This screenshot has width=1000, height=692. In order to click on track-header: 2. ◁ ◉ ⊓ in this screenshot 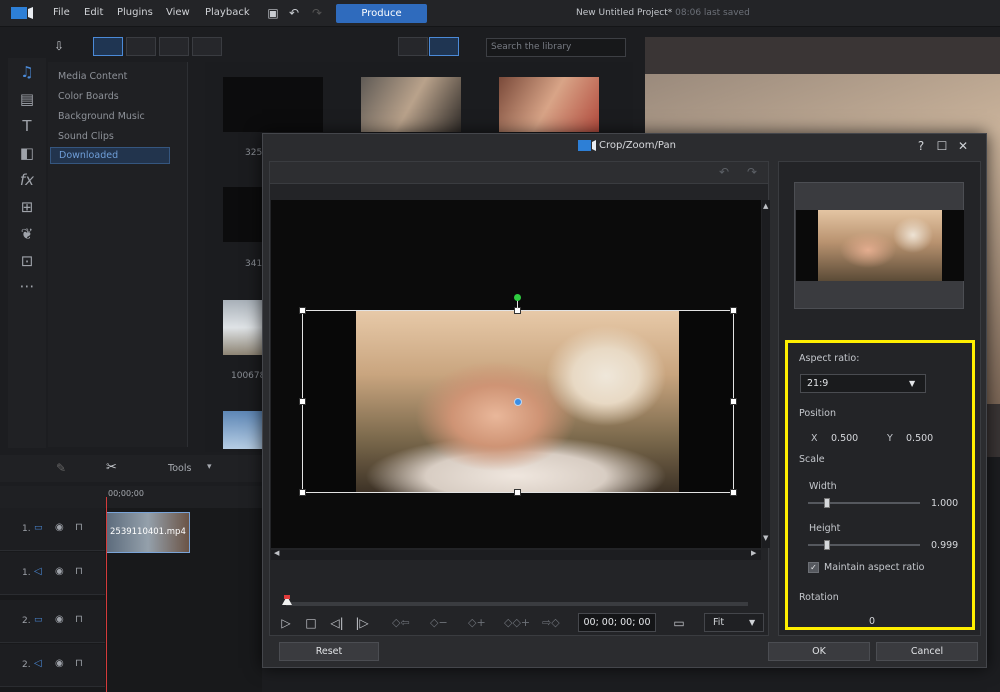, I will do `click(52, 665)`.